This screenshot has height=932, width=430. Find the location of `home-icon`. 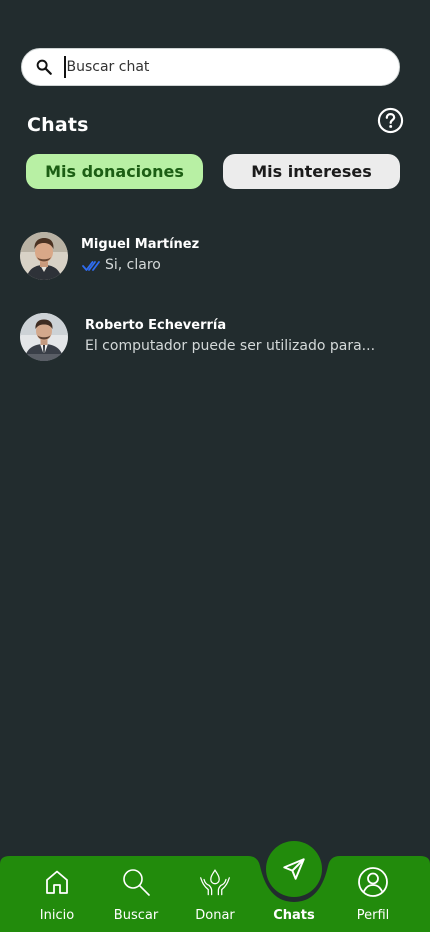

home-icon is located at coordinates (57, 882).